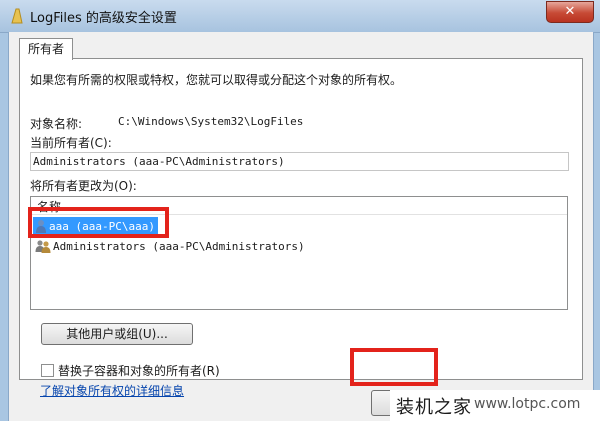 The width and height of the screenshot is (600, 421). Describe the element at coordinates (139, 371) in the screenshot. I see `replace-owner-label: 替换子容器和对象的所有者(R)` at that location.